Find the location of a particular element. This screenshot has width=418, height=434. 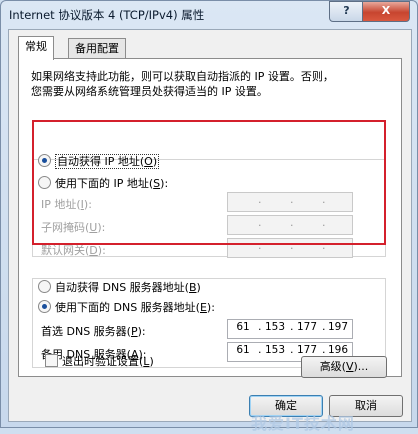

label-ip-address: IP 地址(I): is located at coordinates (66, 204).